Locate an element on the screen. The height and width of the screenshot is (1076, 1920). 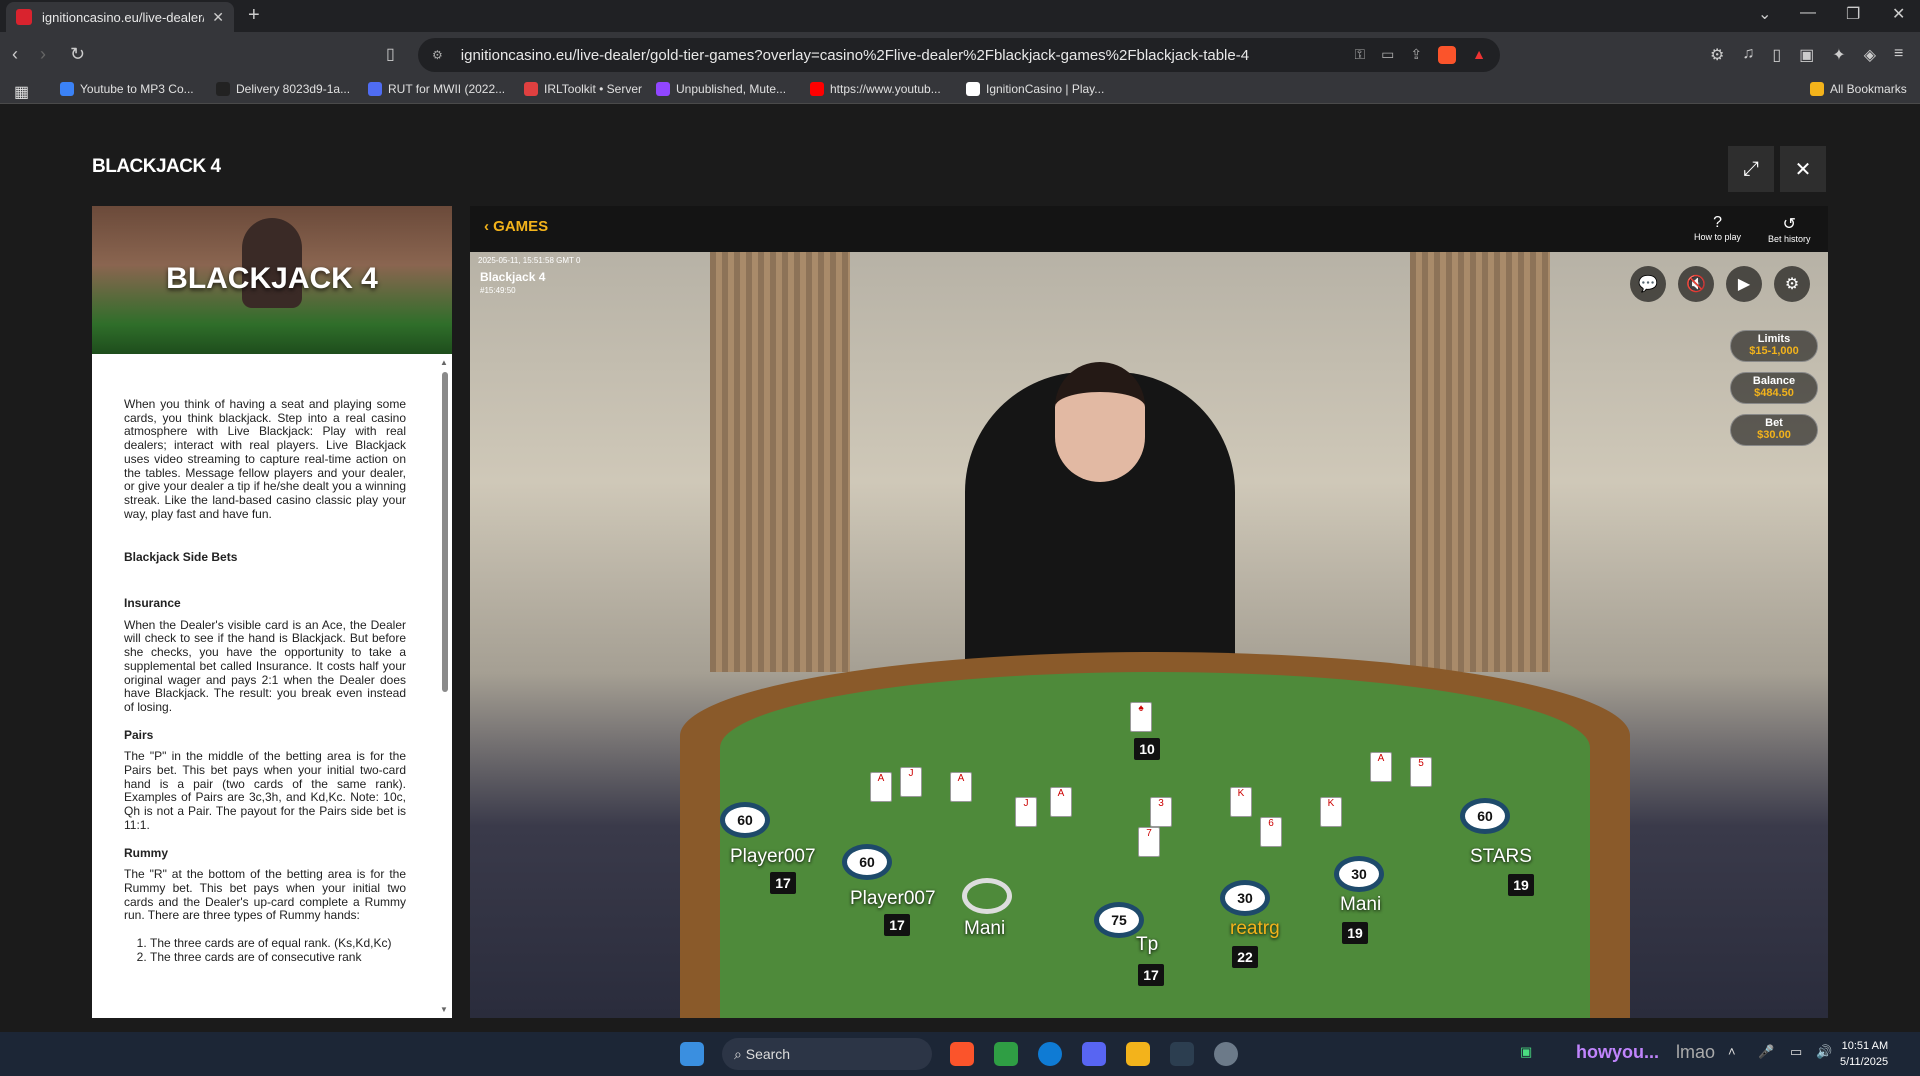
close-window-icon: ✕ is located at coordinates (1898, 14).